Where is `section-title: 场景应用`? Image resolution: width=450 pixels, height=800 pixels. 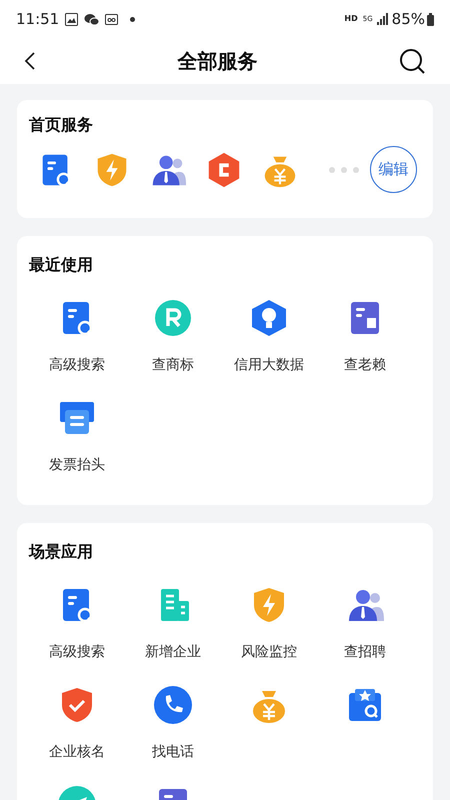 section-title: 场景应用 is located at coordinates (61, 552).